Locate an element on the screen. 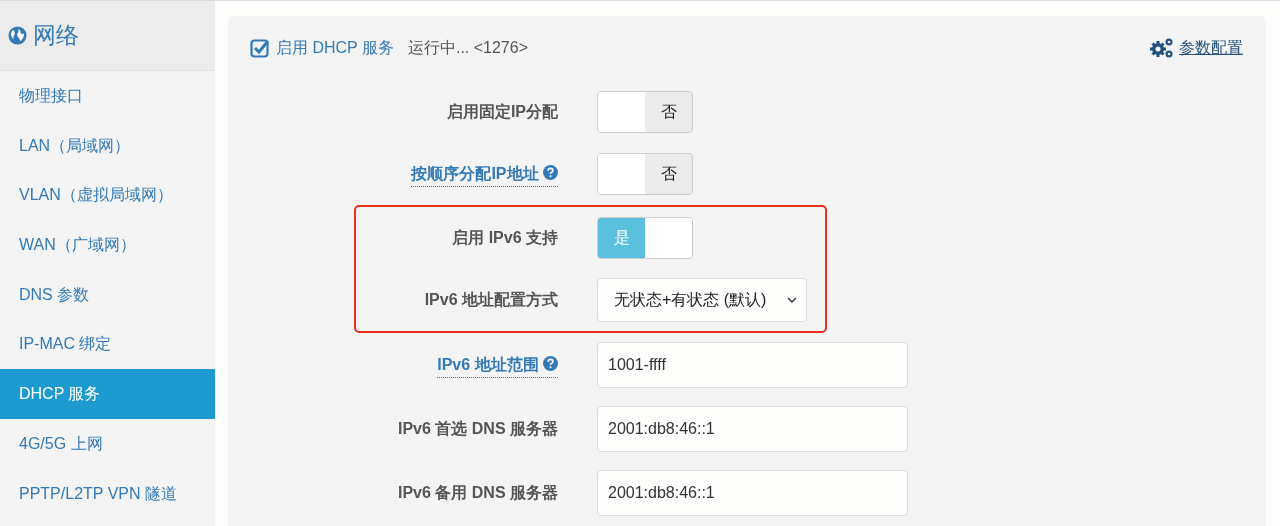  checkbox-icon is located at coordinates (260, 48).